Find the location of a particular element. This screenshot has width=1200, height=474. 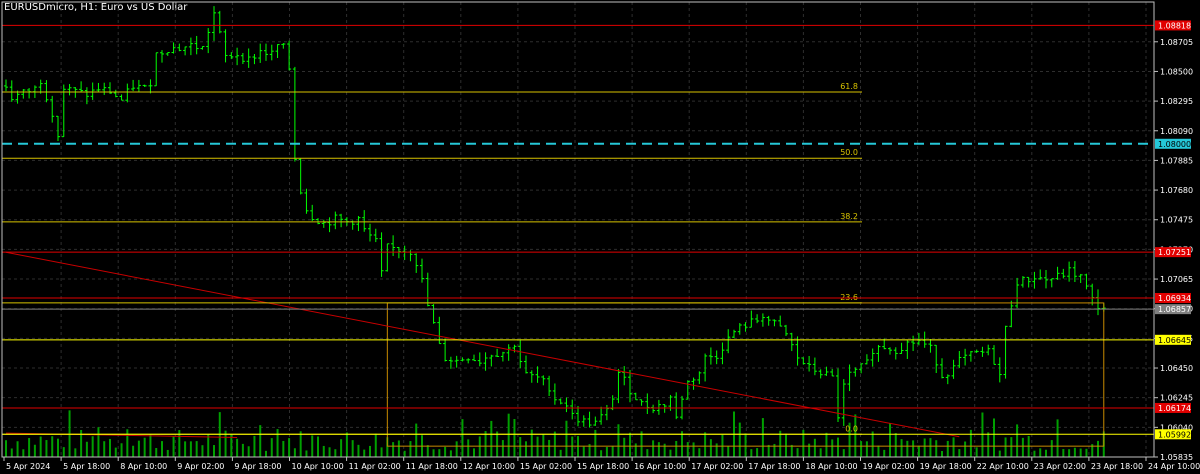

price-line-label: 1.08000 is located at coordinates (1173, 143).